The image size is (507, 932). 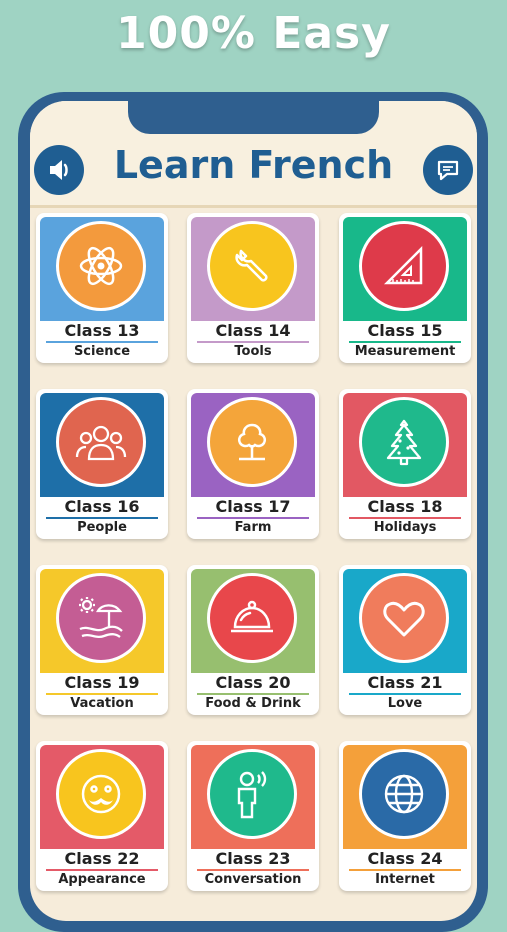 What do you see at coordinates (102, 703) in the screenshot?
I see `class-topic: Vacation` at bounding box center [102, 703].